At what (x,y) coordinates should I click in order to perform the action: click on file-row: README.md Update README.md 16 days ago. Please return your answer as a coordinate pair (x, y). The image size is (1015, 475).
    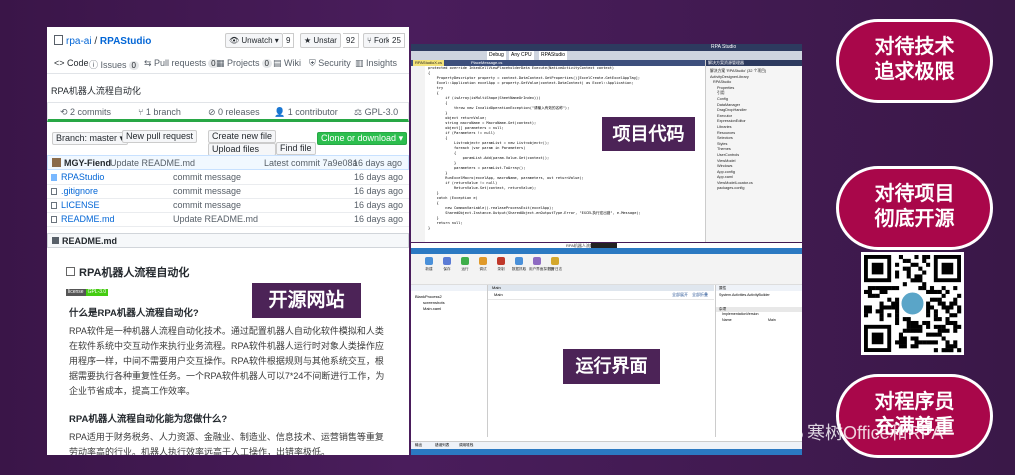
    Looking at the image, I should click on (228, 220).